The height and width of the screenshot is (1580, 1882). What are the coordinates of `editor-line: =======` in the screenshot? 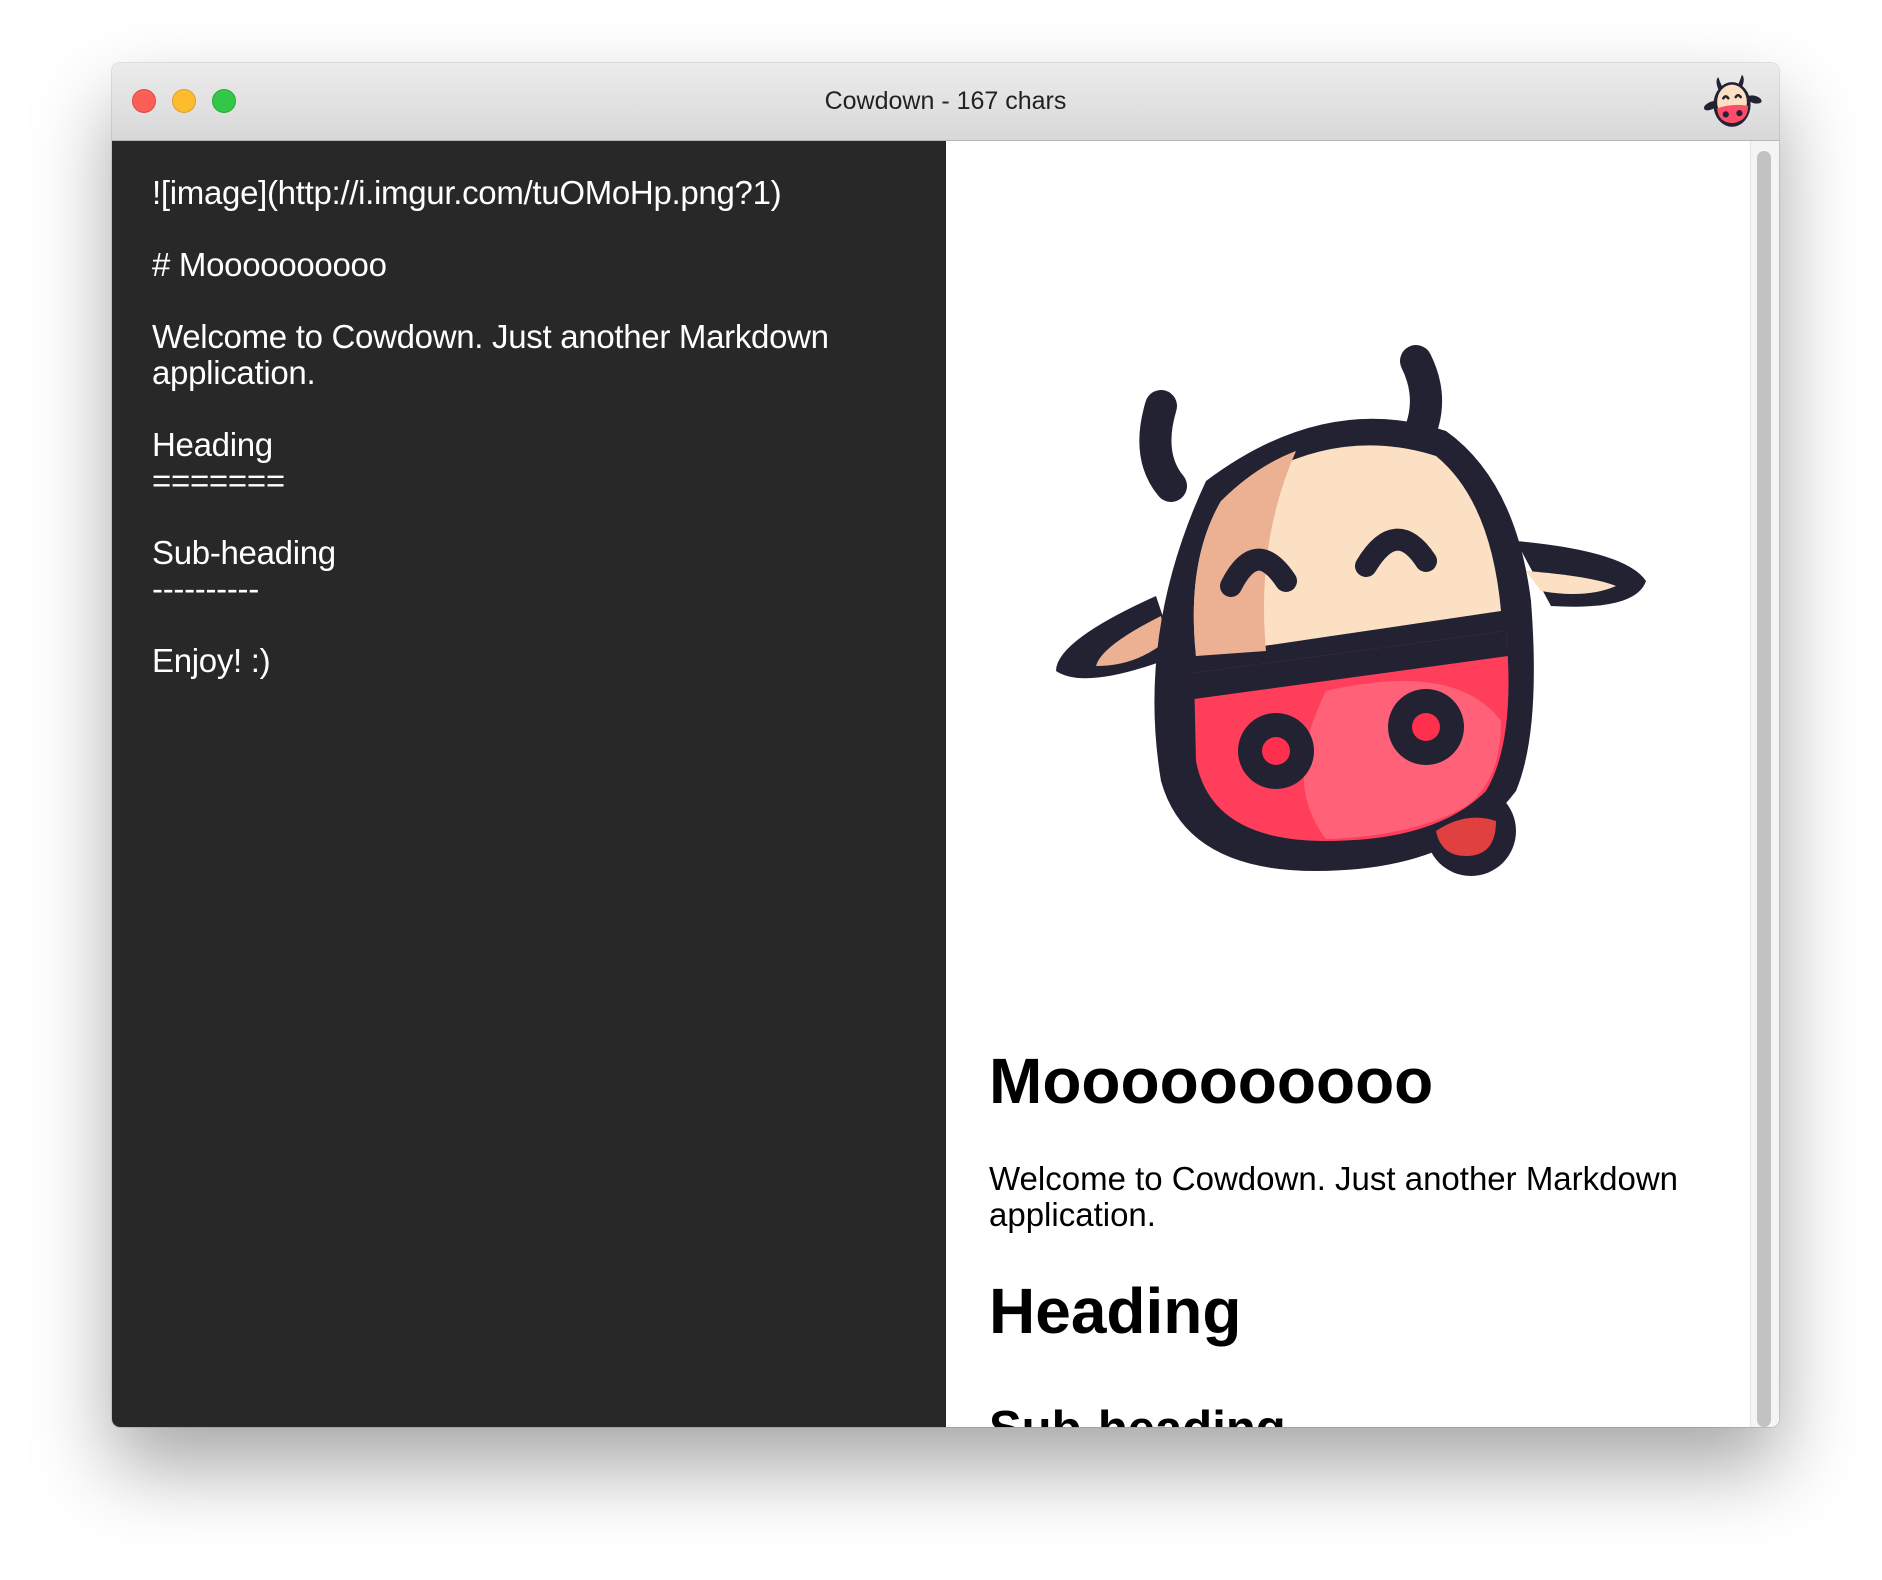 It's located at (218, 480).